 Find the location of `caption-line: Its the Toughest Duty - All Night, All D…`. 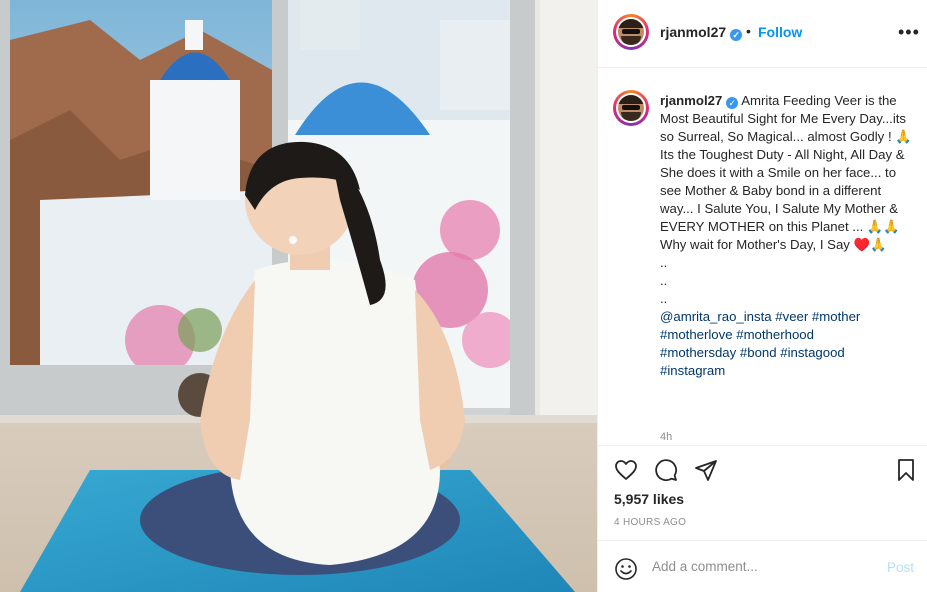

caption-line: Its the Toughest Duty - All Night, All D… is located at coordinates (782, 190).